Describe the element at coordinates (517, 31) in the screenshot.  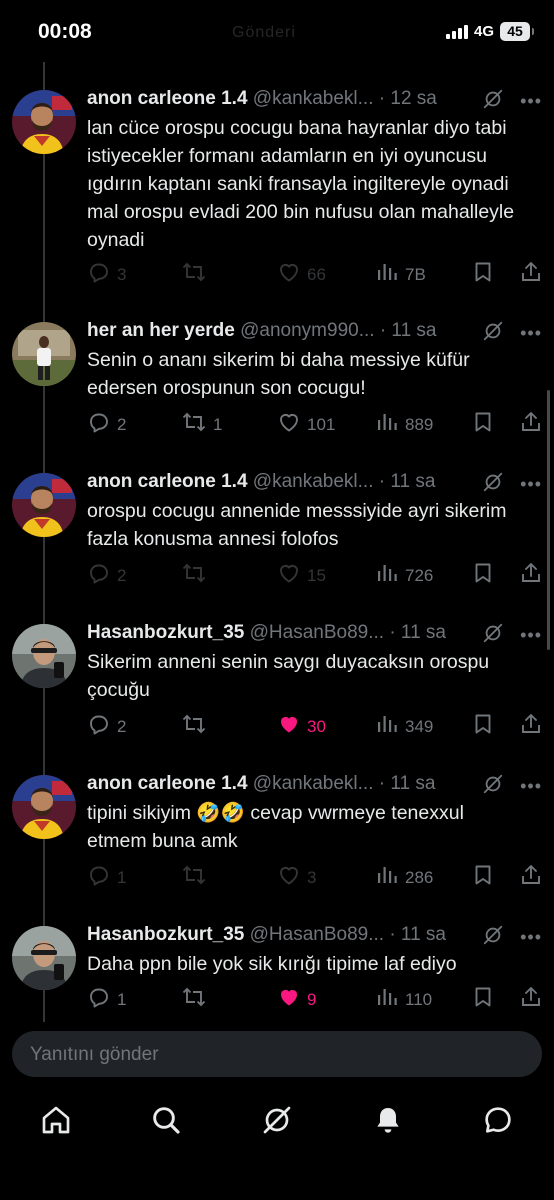
I see `battery-icon: 45` at that location.